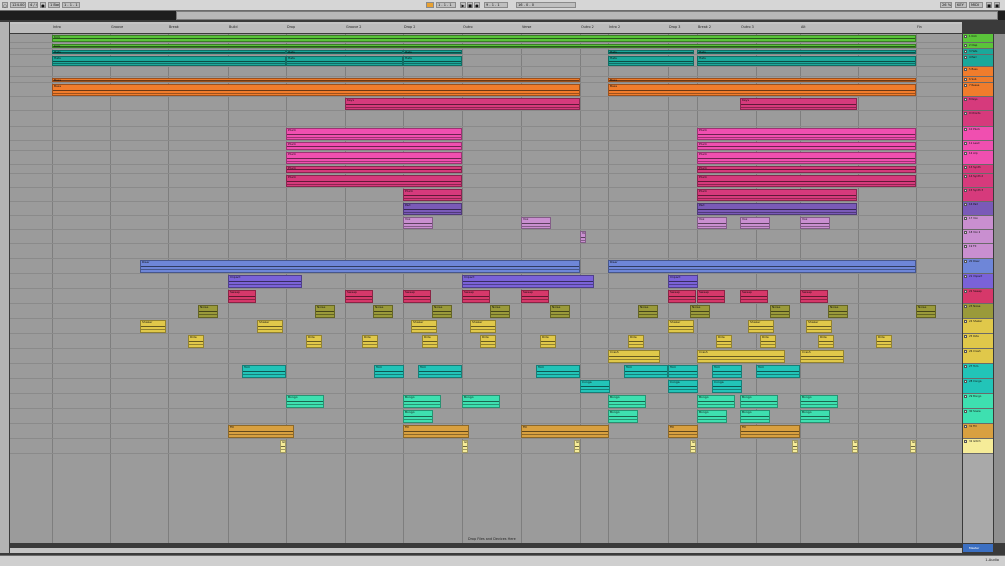  Describe the element at coordinates (468, 27) in the screenshot. I see `locator-marker: Outro` at that location.